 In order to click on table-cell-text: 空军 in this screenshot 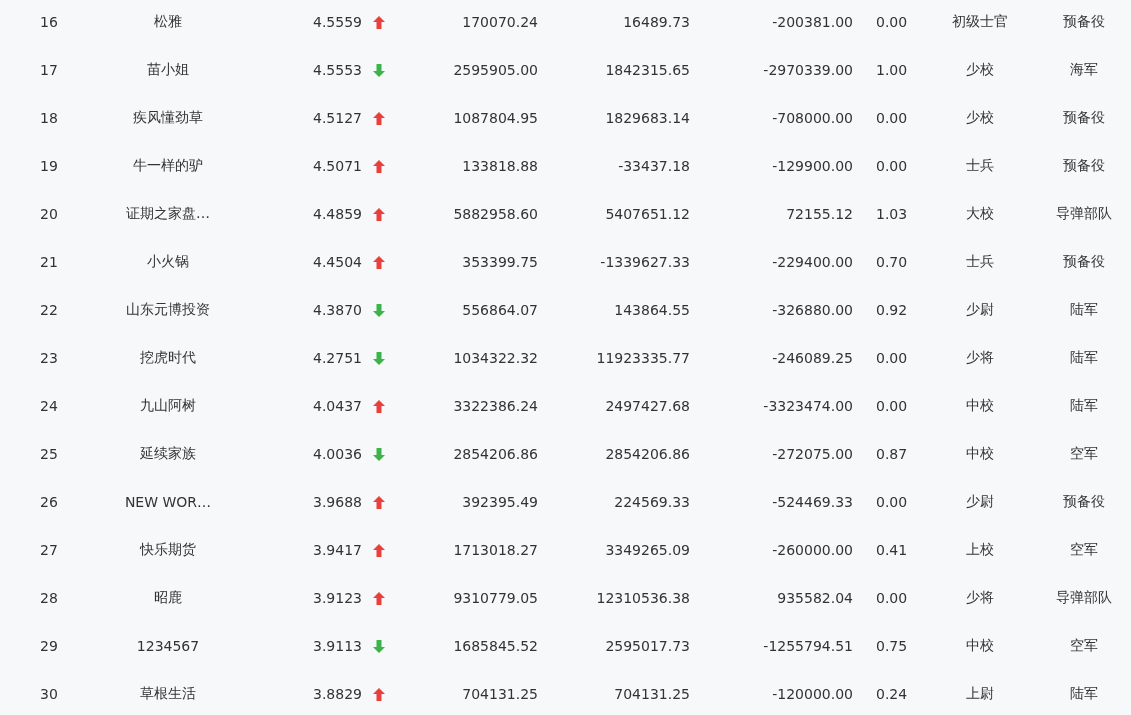, I will do `click(1083, 646)`.